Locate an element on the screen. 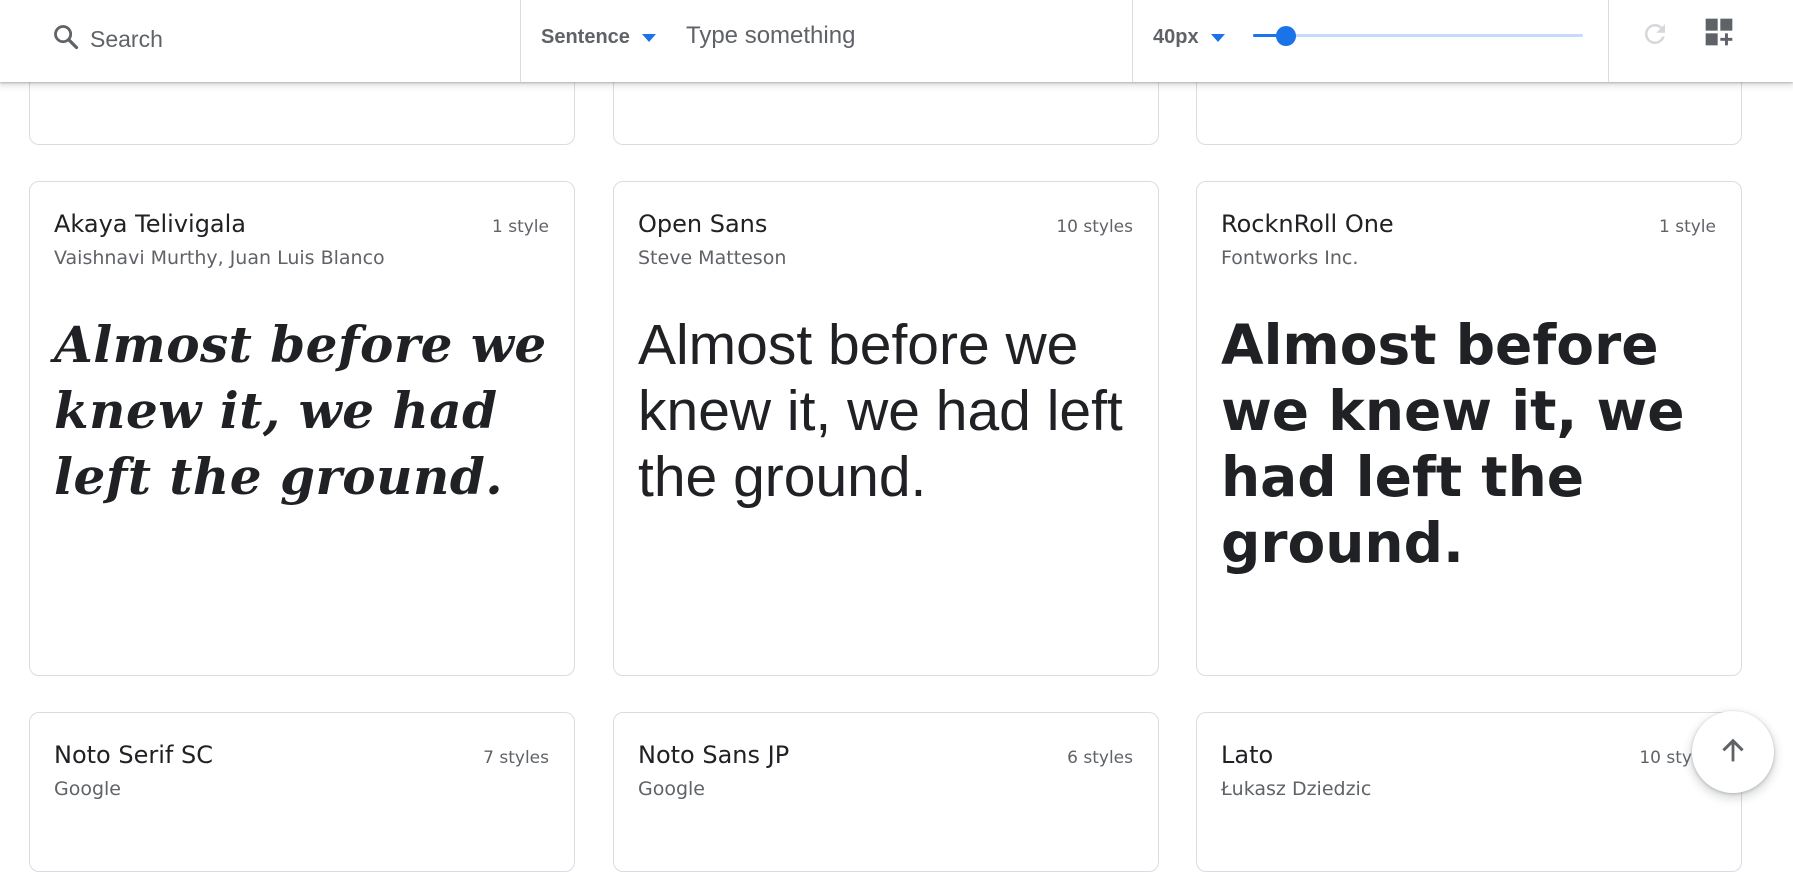 The width and height of the screenshot is (1793, 872). search-section is located at coordinates (260, 41).